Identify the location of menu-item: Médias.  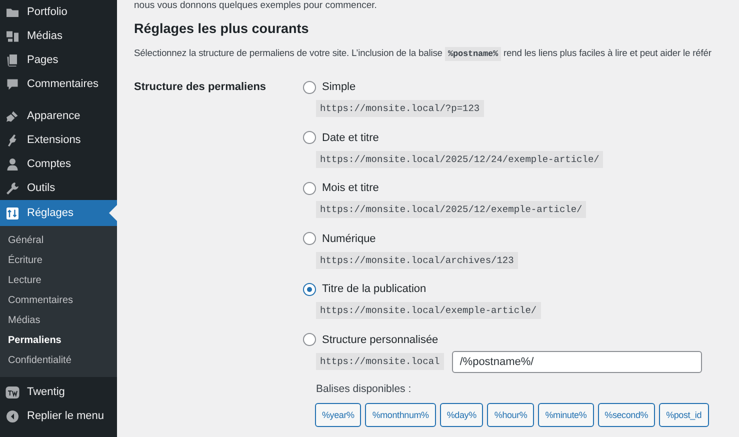
(58, 36).